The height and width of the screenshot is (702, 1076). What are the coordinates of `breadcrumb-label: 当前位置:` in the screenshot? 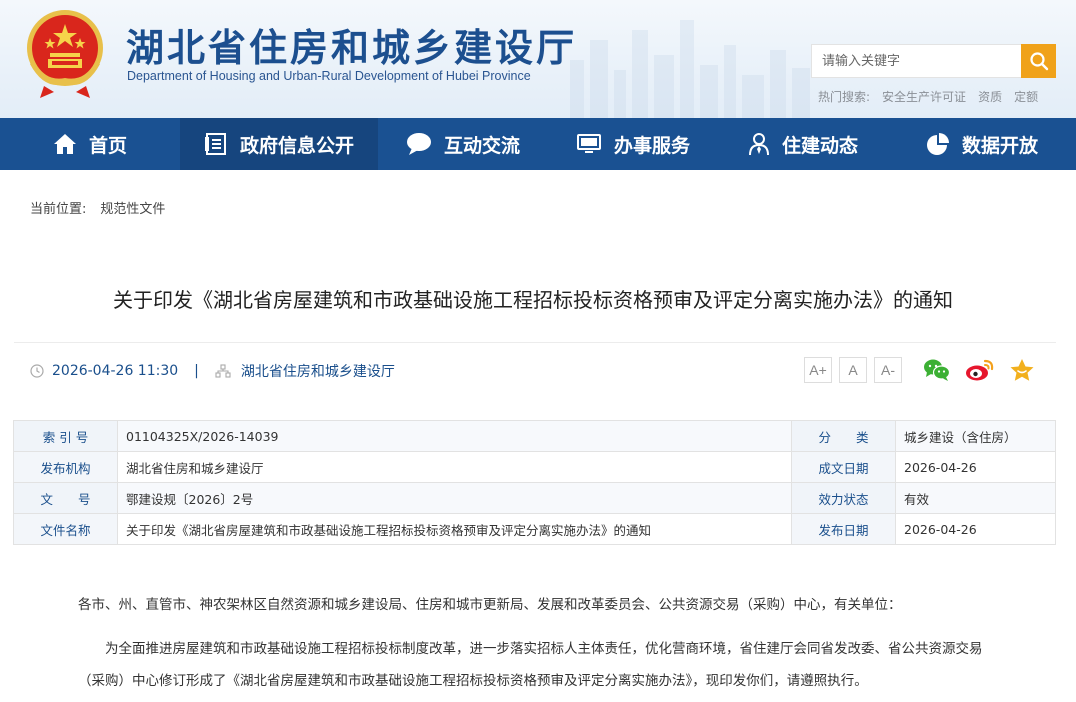 It's located at (58, 209).